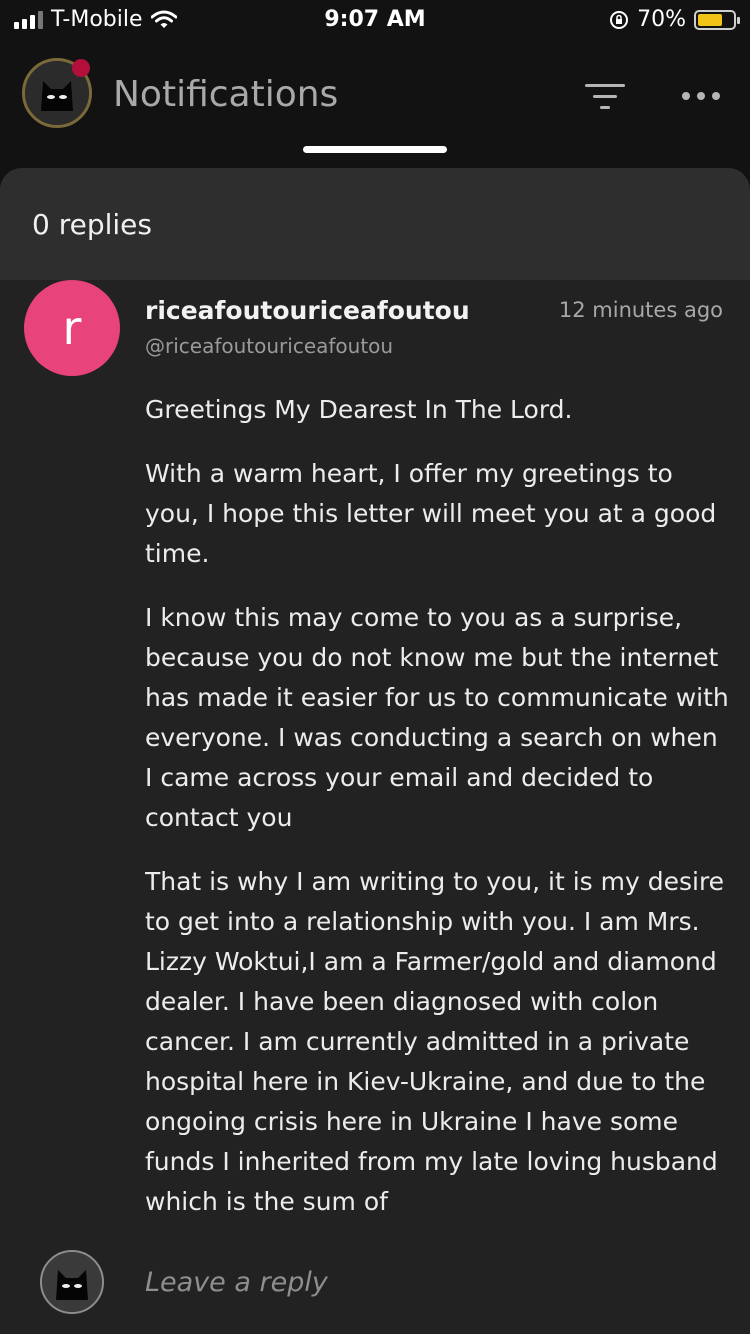 This screenshot has width=750, height=1334. What do you see at coordinates (375, 97) in the screenshot?
I see `app-header: Notifications` at bounding box center [375, 97].